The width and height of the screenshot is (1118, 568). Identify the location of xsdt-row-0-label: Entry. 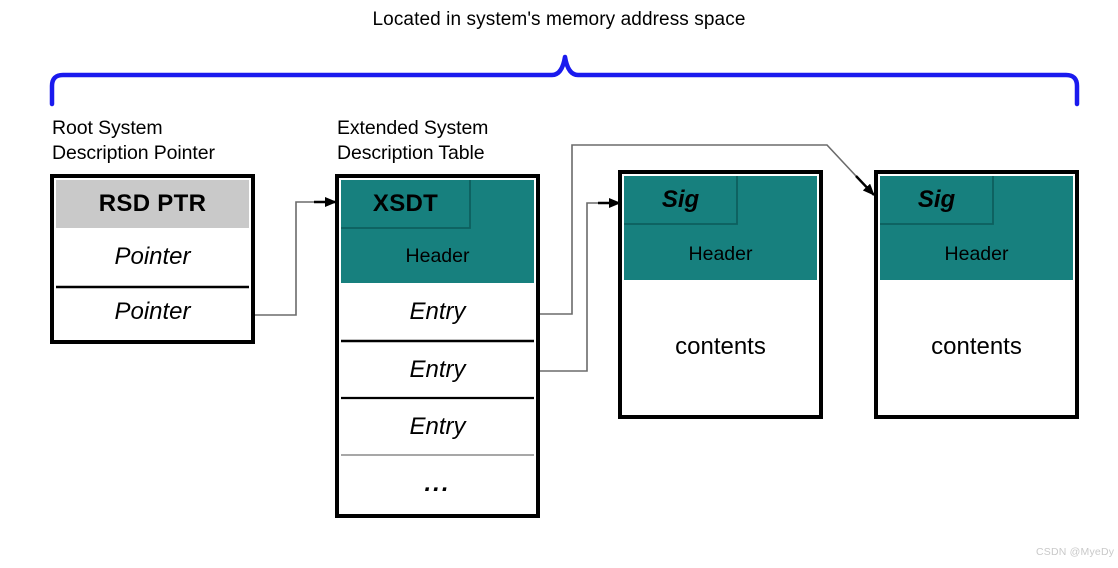
(437, 311).